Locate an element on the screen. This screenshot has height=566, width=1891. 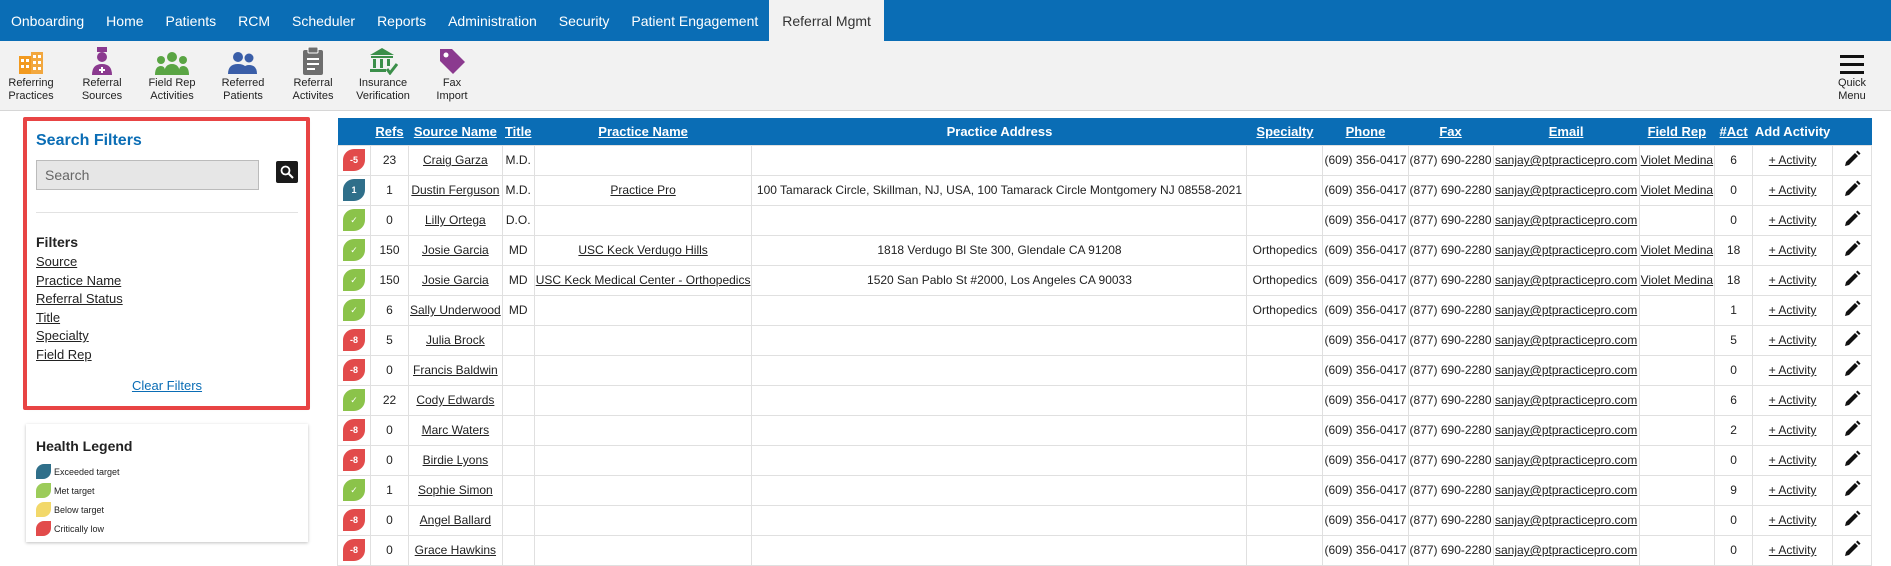
nav-item-administration: Administration is located at coordinates (492, 20).